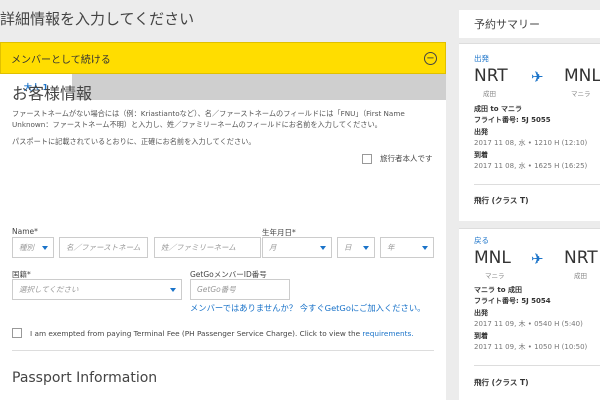  I want to click on getgo-placeholder: GetGo番号, so click(216, 289).